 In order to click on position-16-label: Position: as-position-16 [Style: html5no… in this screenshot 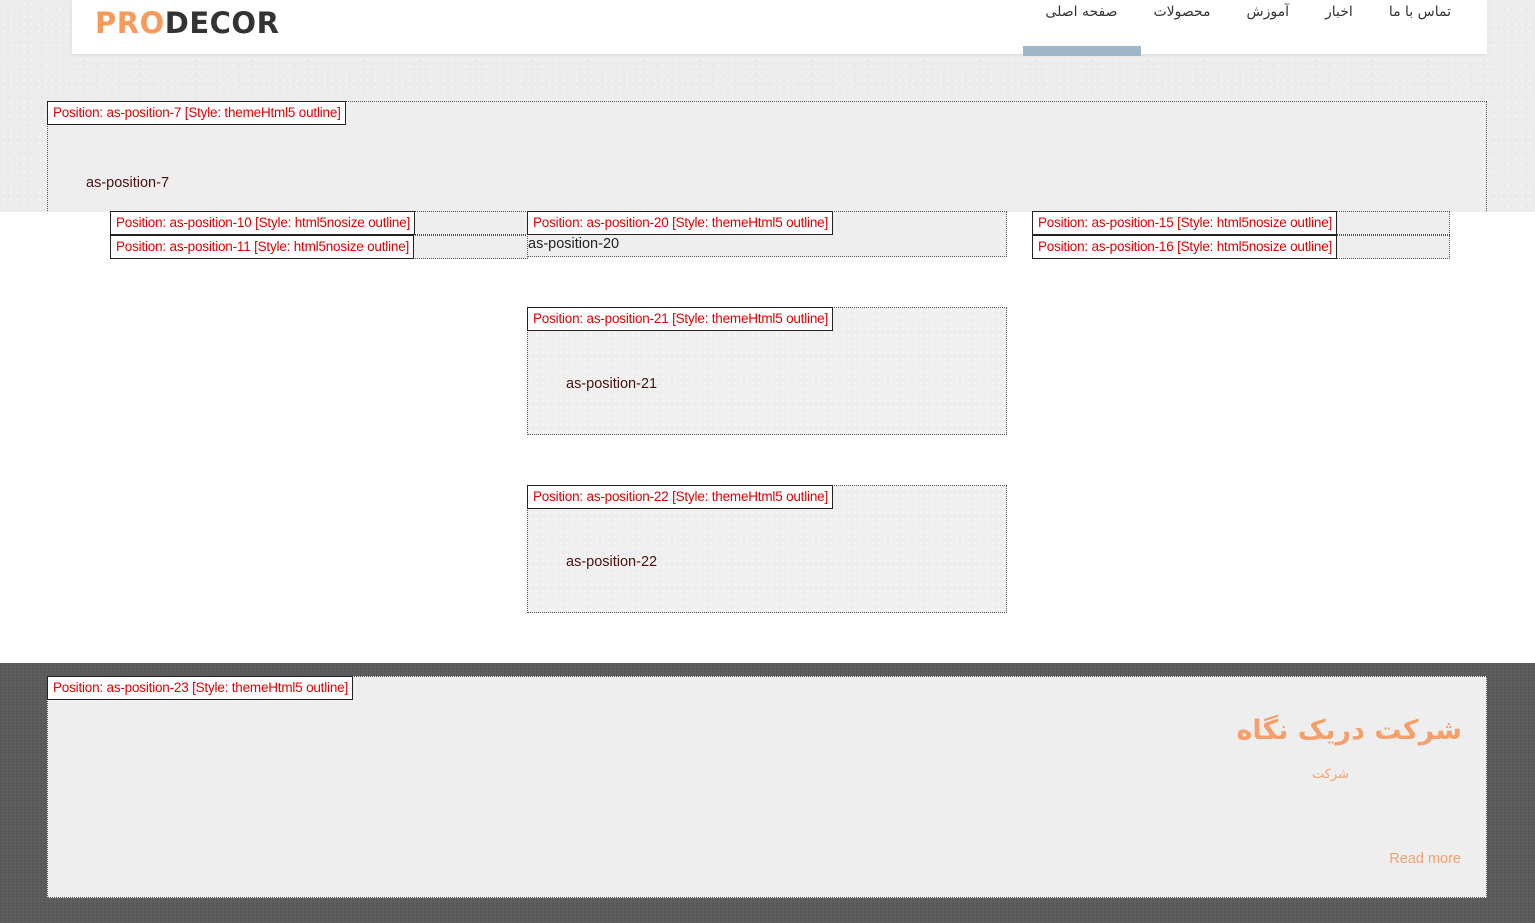, I will do `click(1185, 247)`.